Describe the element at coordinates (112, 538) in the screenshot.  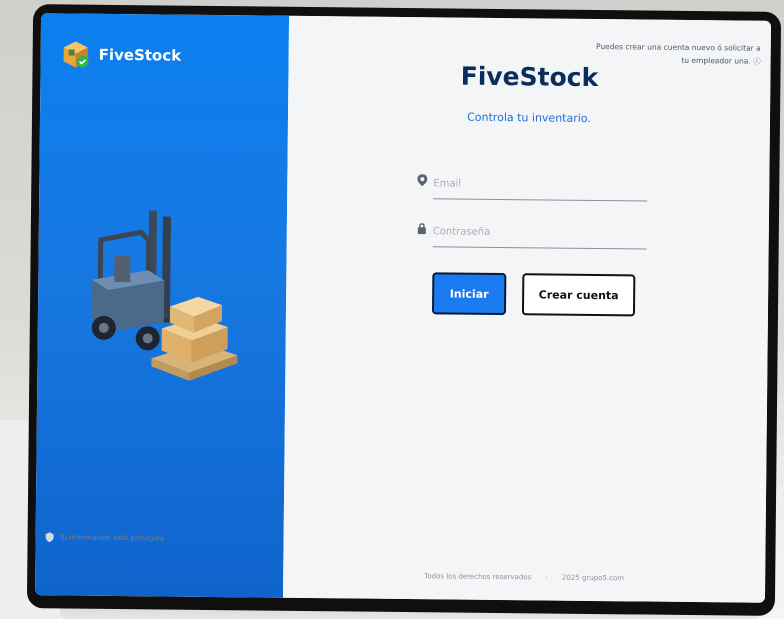
I see `security-note-text: Tu información está protegida` at that location.